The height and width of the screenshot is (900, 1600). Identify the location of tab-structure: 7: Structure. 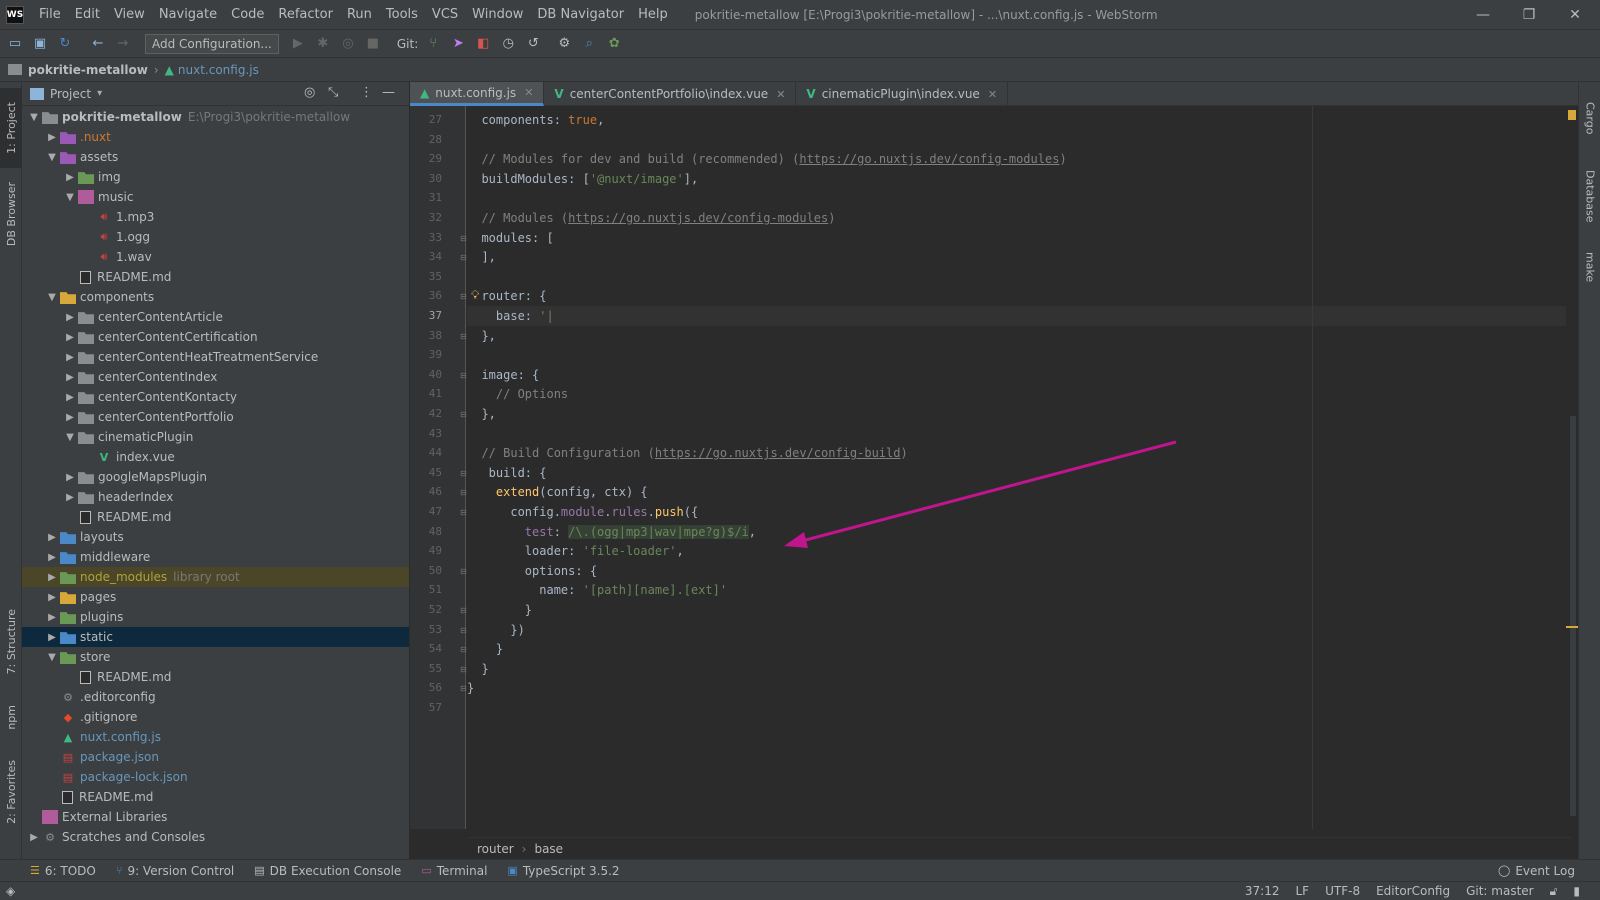
(11, 642).